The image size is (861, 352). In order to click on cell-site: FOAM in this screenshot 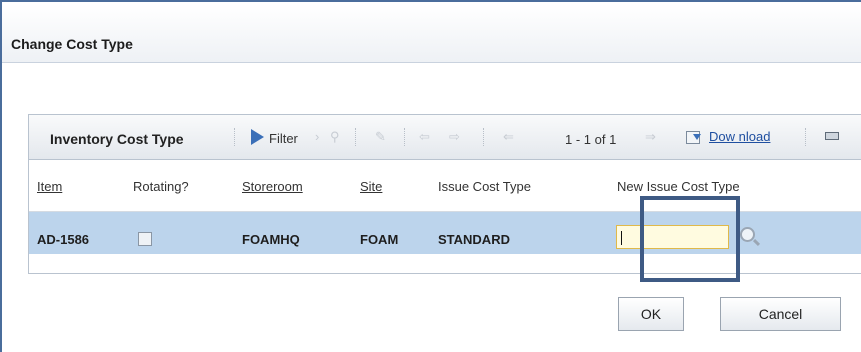, I will do `click(379, 239)`.